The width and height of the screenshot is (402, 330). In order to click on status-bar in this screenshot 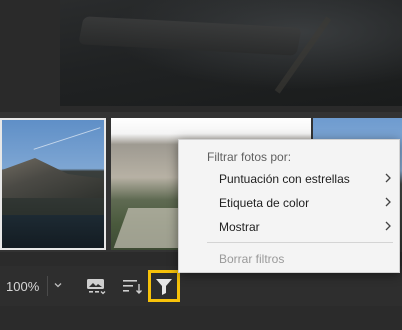, I will do `click(201, 318)`.